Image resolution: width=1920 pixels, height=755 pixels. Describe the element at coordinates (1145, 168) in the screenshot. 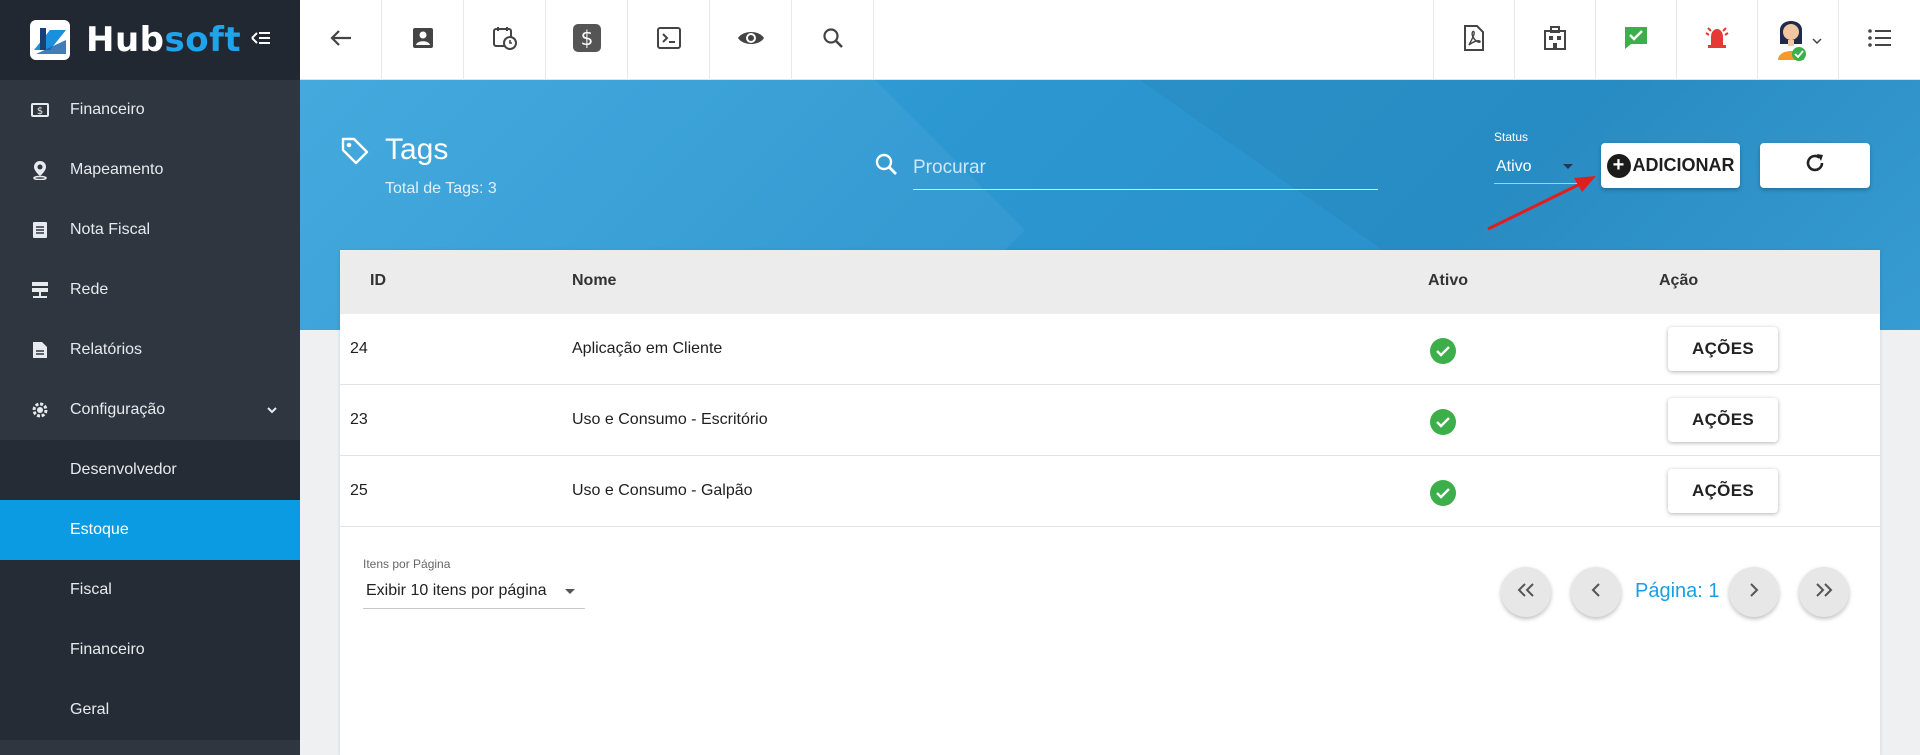

I see `search-input` at that location.